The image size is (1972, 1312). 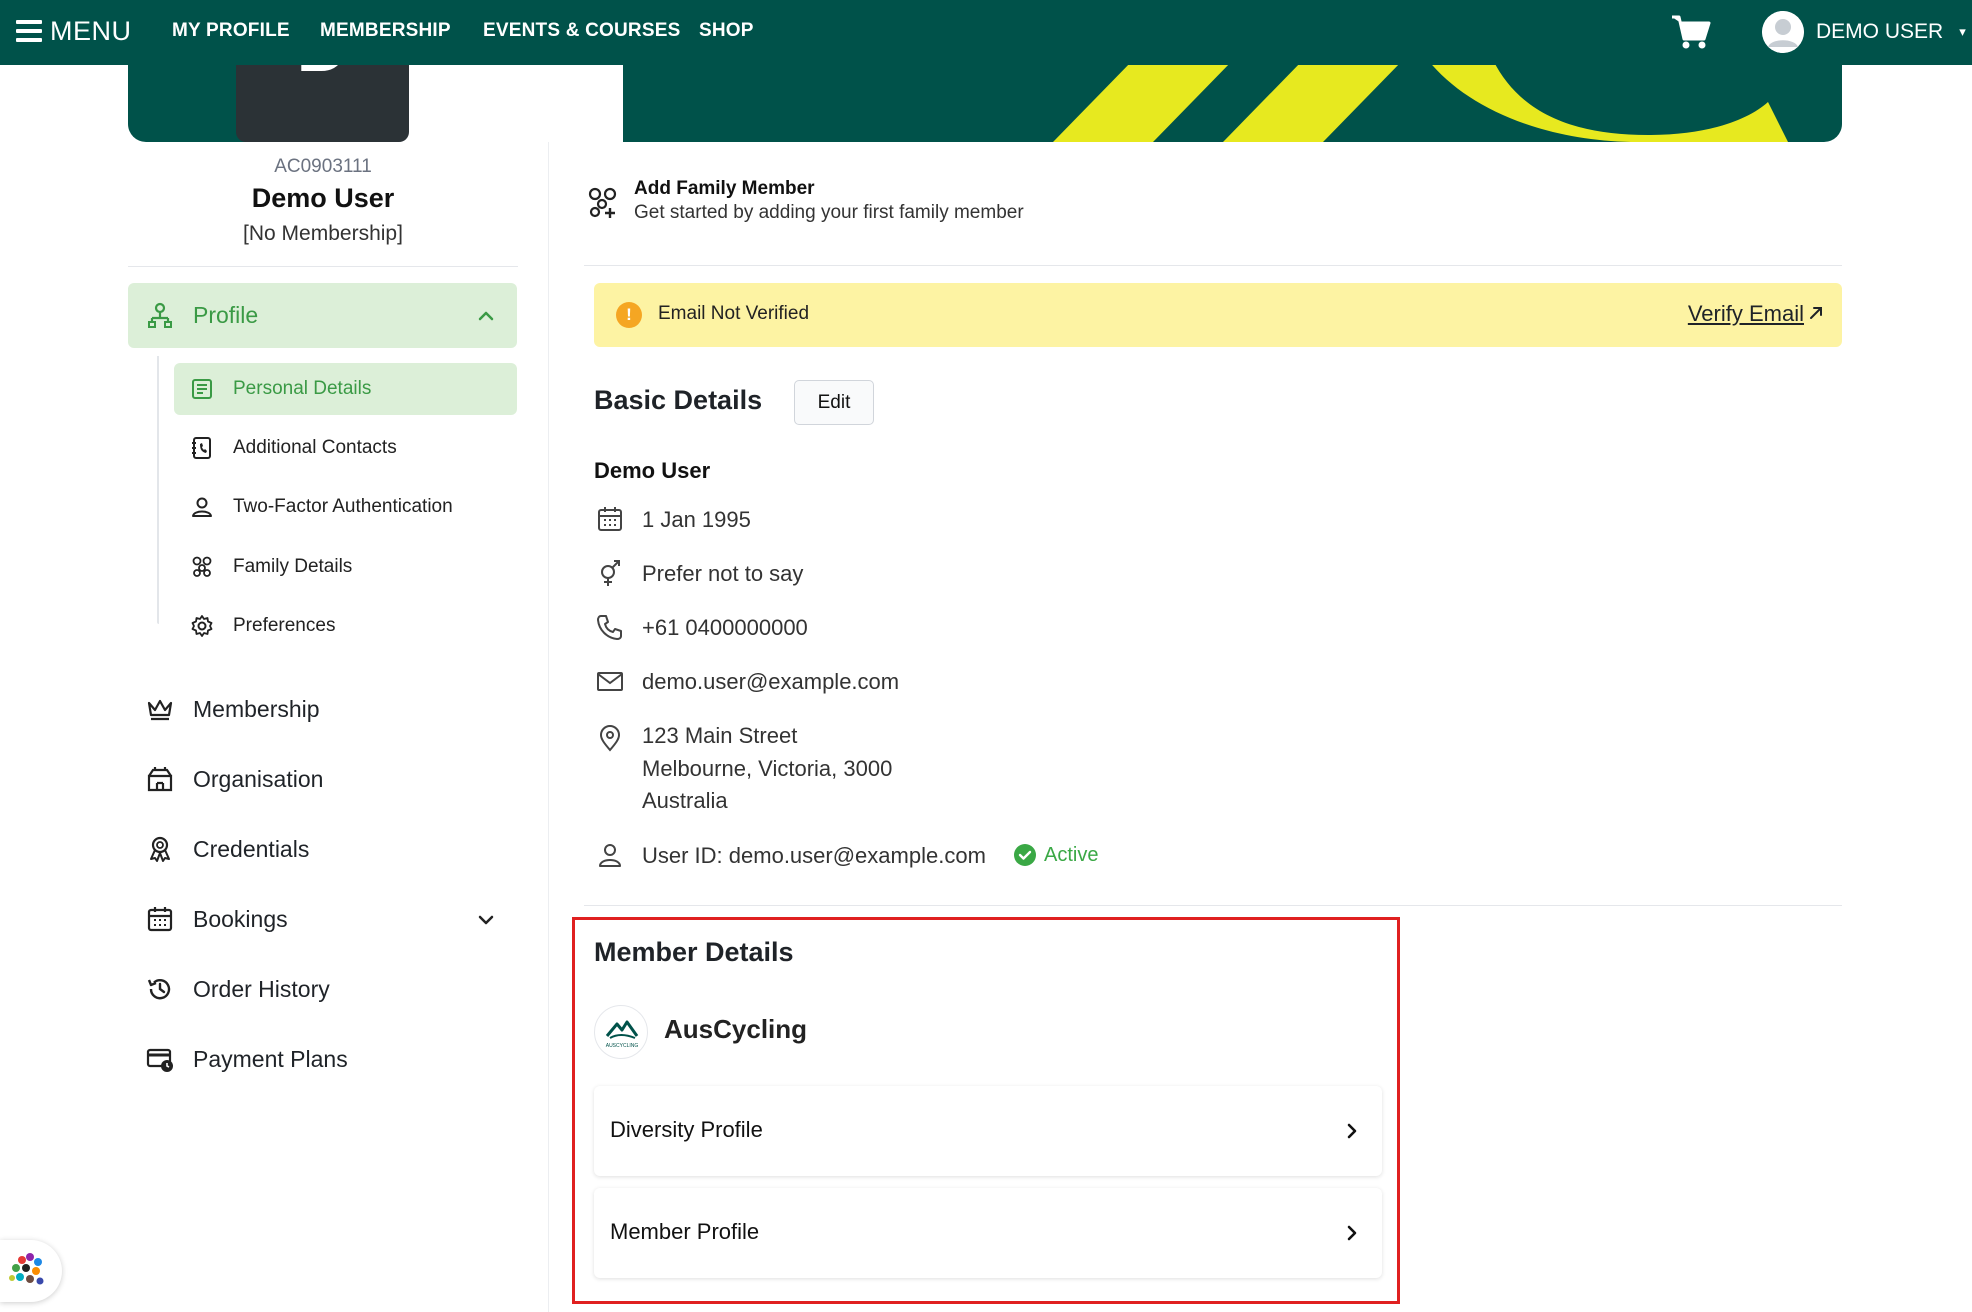 What do you see at coordinates (486, 316) in the screenshot?
I see `chevron-up-icon` at bounding box center [486, 316].